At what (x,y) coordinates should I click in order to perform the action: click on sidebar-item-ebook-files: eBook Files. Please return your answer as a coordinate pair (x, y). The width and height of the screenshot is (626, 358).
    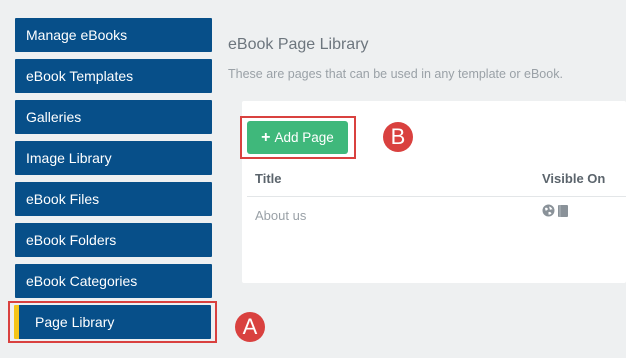
    Looking at the image, I should click on (113, 199).